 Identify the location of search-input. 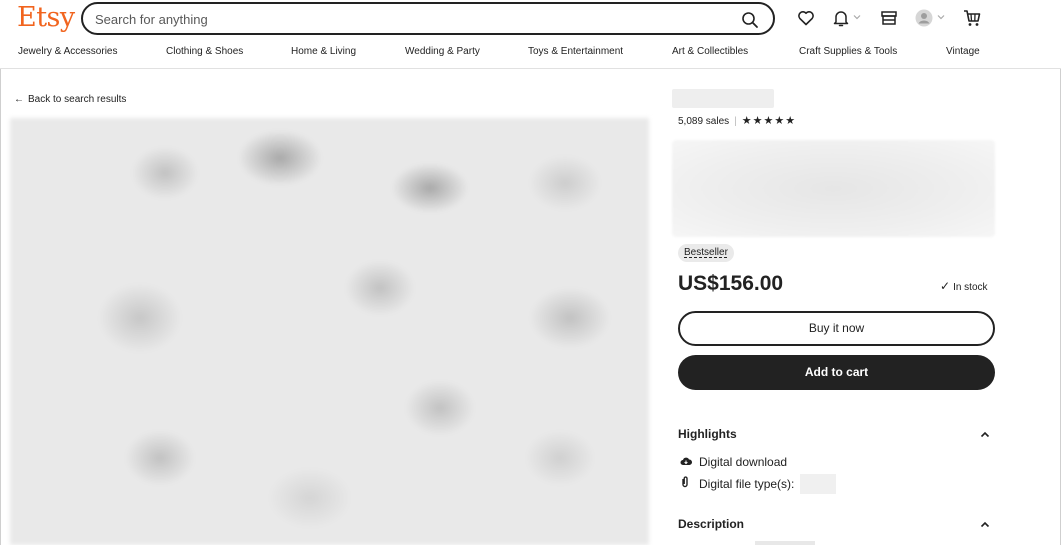
(405, 19).